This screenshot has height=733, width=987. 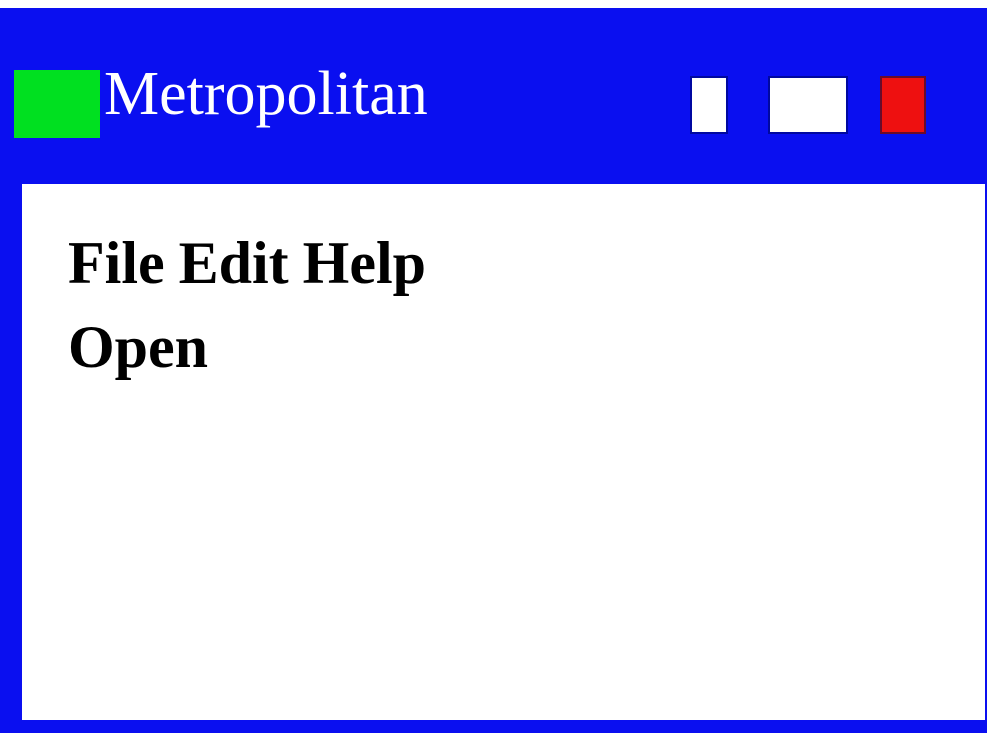 What do you see at coordinates (266, 94) in the screenshot?
I see `window-title: Metropolitan` at bounding box center [266, 94].